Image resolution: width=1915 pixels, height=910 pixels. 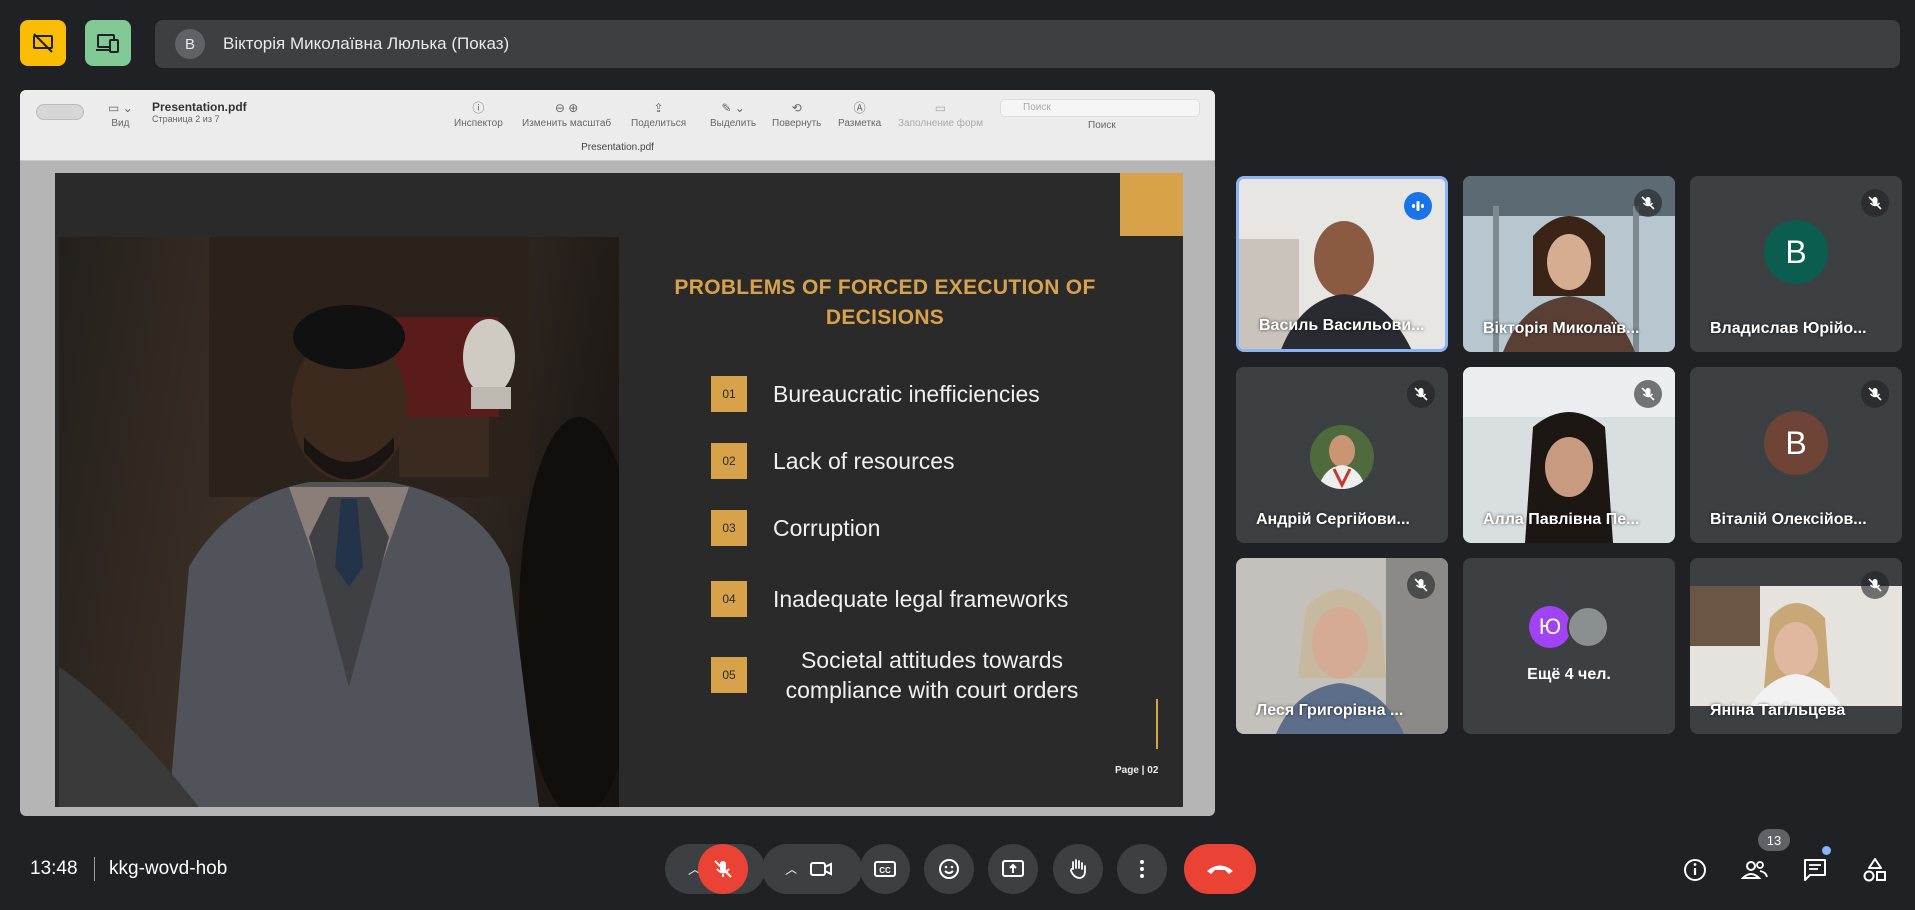 I want to click on pdf-search-input: Поиск, so click(x=1100, y=108).